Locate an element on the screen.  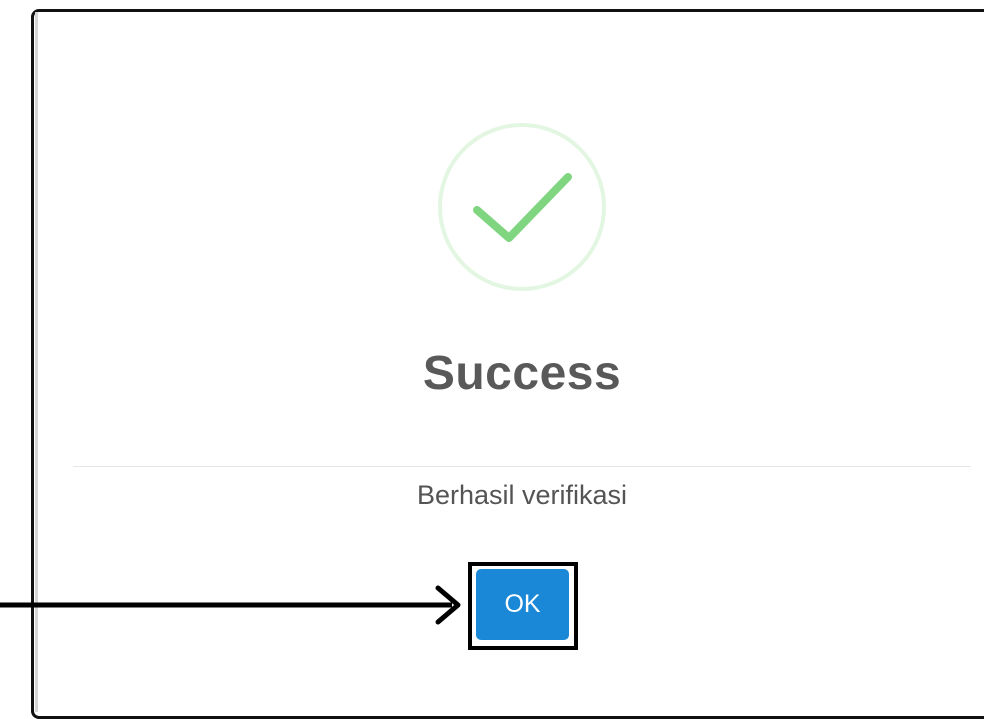
dialog-divider is located at coordinates (522, 466).